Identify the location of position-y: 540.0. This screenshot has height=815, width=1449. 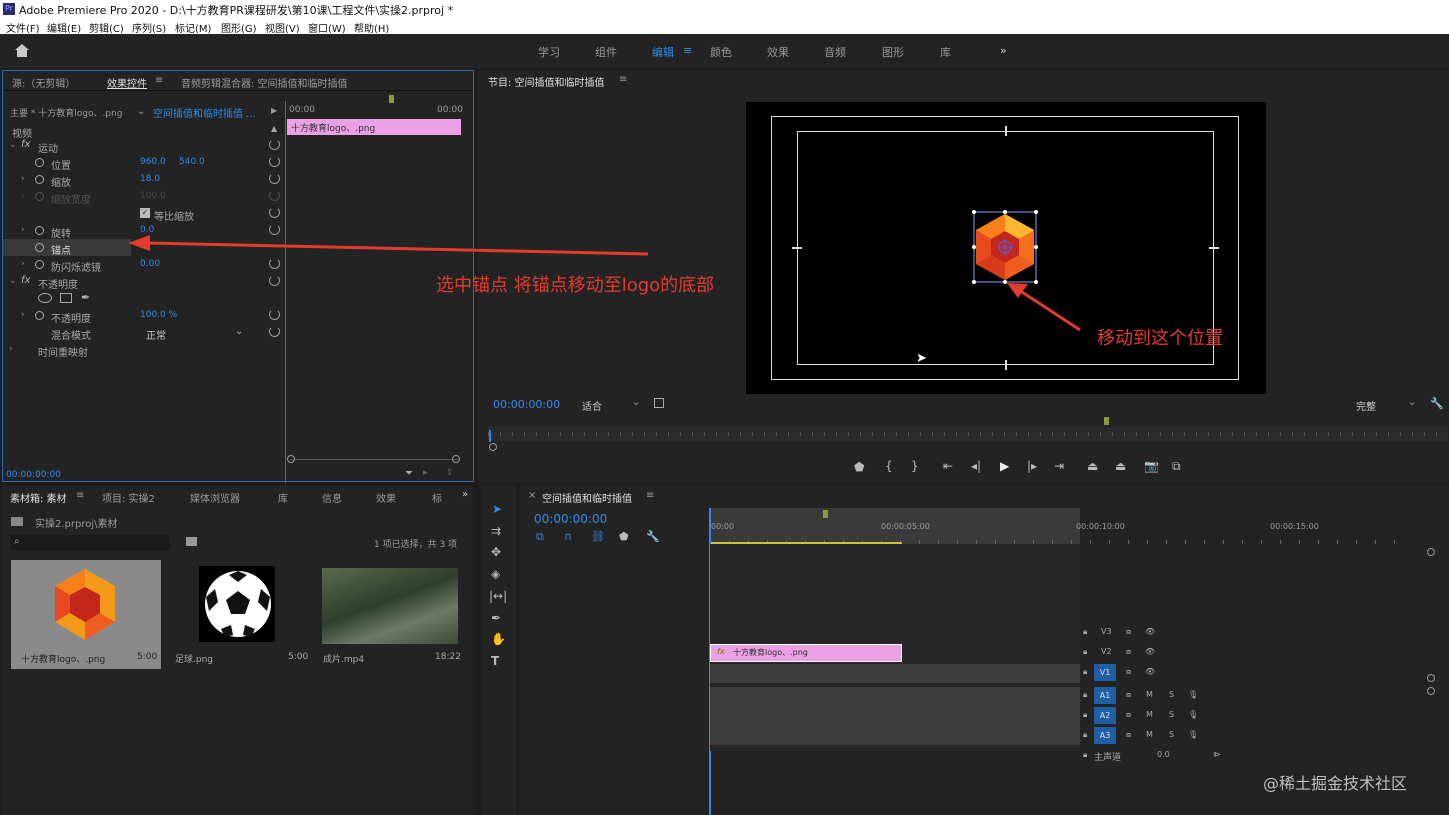
(192, 162).